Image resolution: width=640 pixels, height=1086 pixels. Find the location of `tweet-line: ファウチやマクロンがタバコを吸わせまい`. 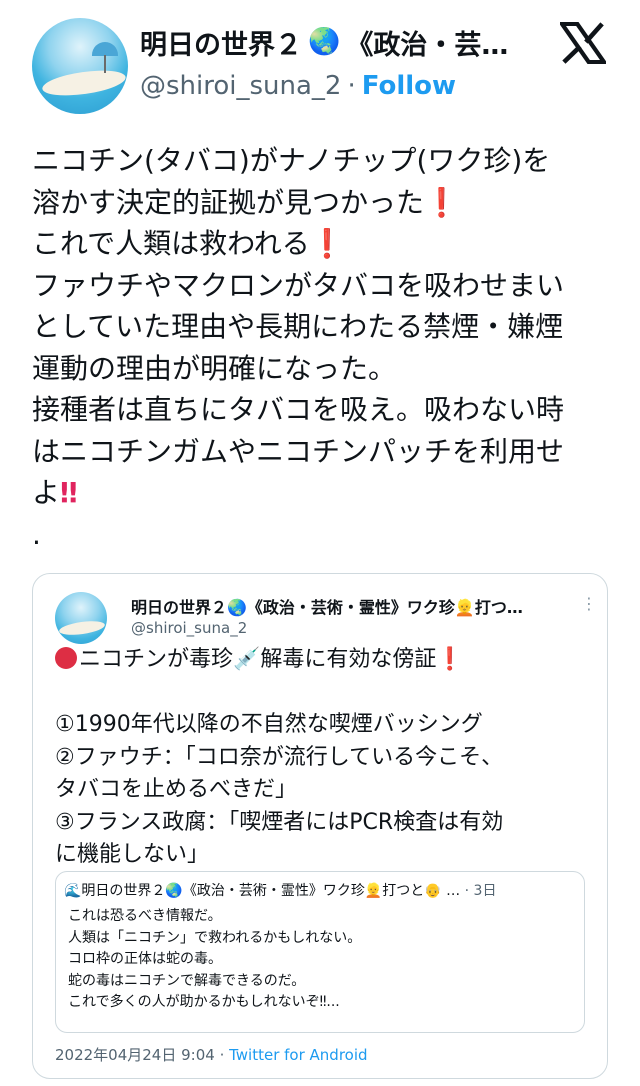

tweet-line: ファウチやマクロンがタバコを吸わせまい is located at coordinates (298, 285).